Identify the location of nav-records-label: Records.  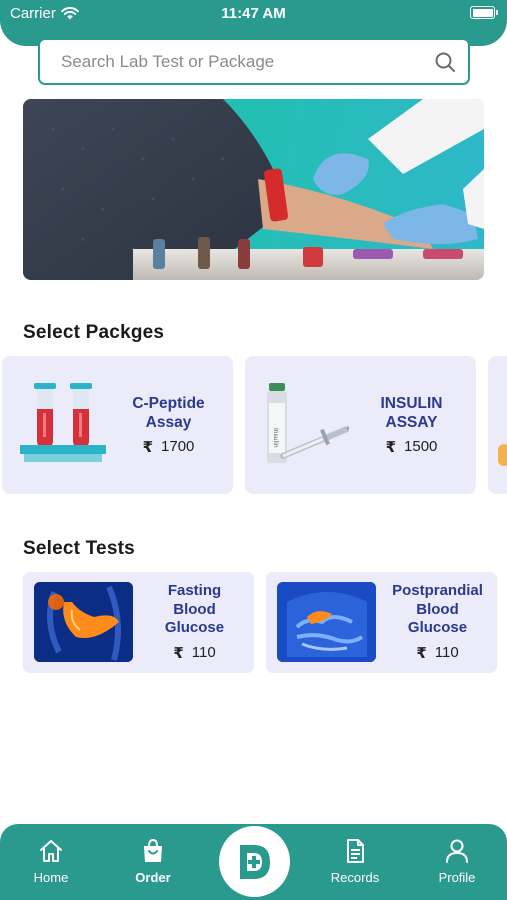
(355, 877).